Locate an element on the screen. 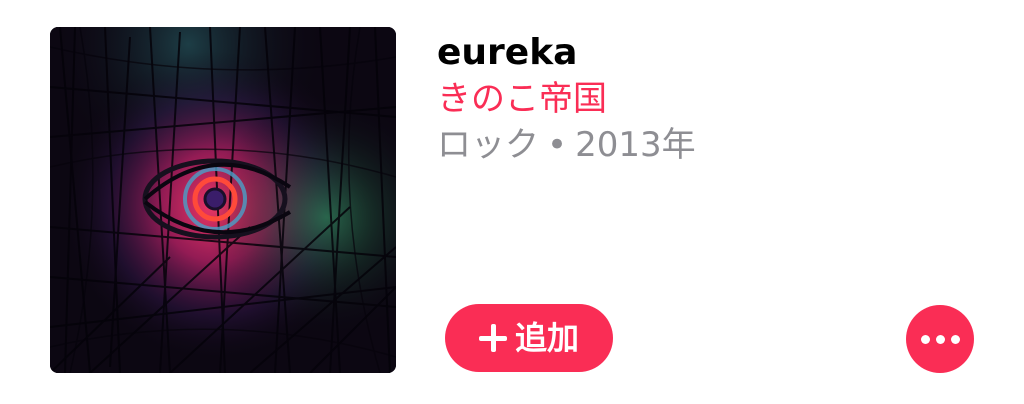 This screenshot has width=1024, height=404. album-info: eureka きのこ帝国 ロック • 2013年 is located at coordinates (566, 99).